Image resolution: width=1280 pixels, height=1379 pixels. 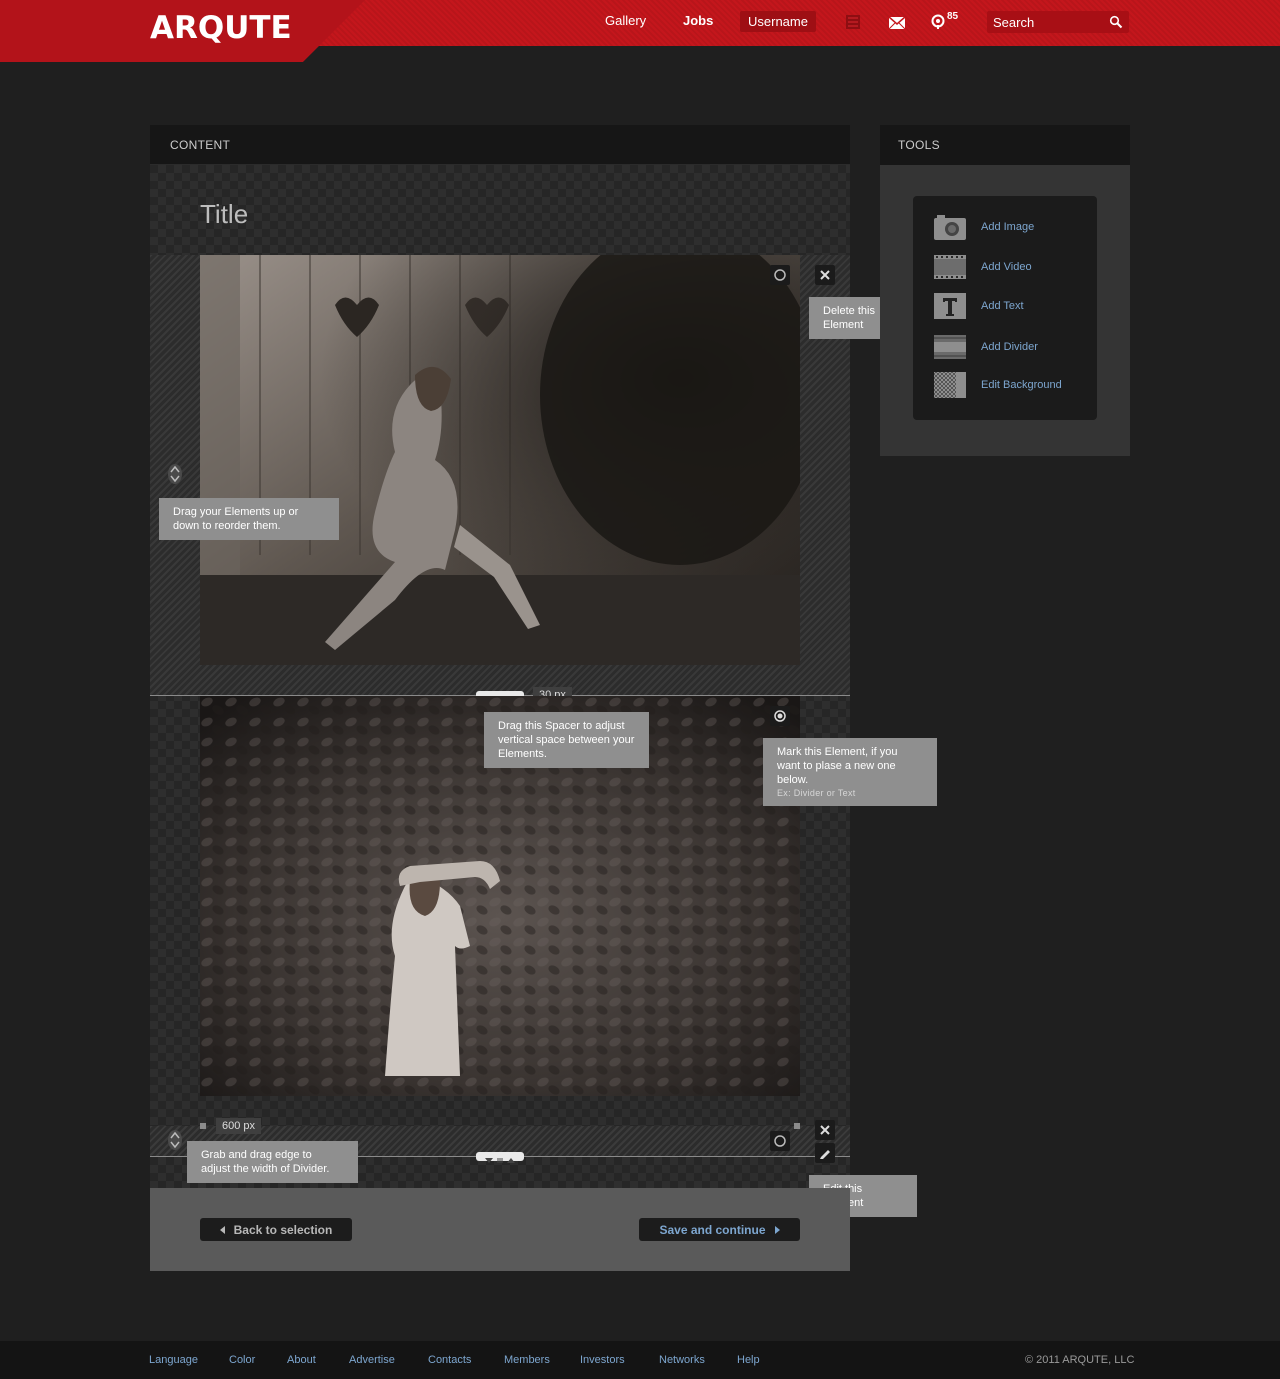 What do you see at coordinates (1116, 22) in the screenshot?
I see `search-icon` at bounding box center [1116, 22].